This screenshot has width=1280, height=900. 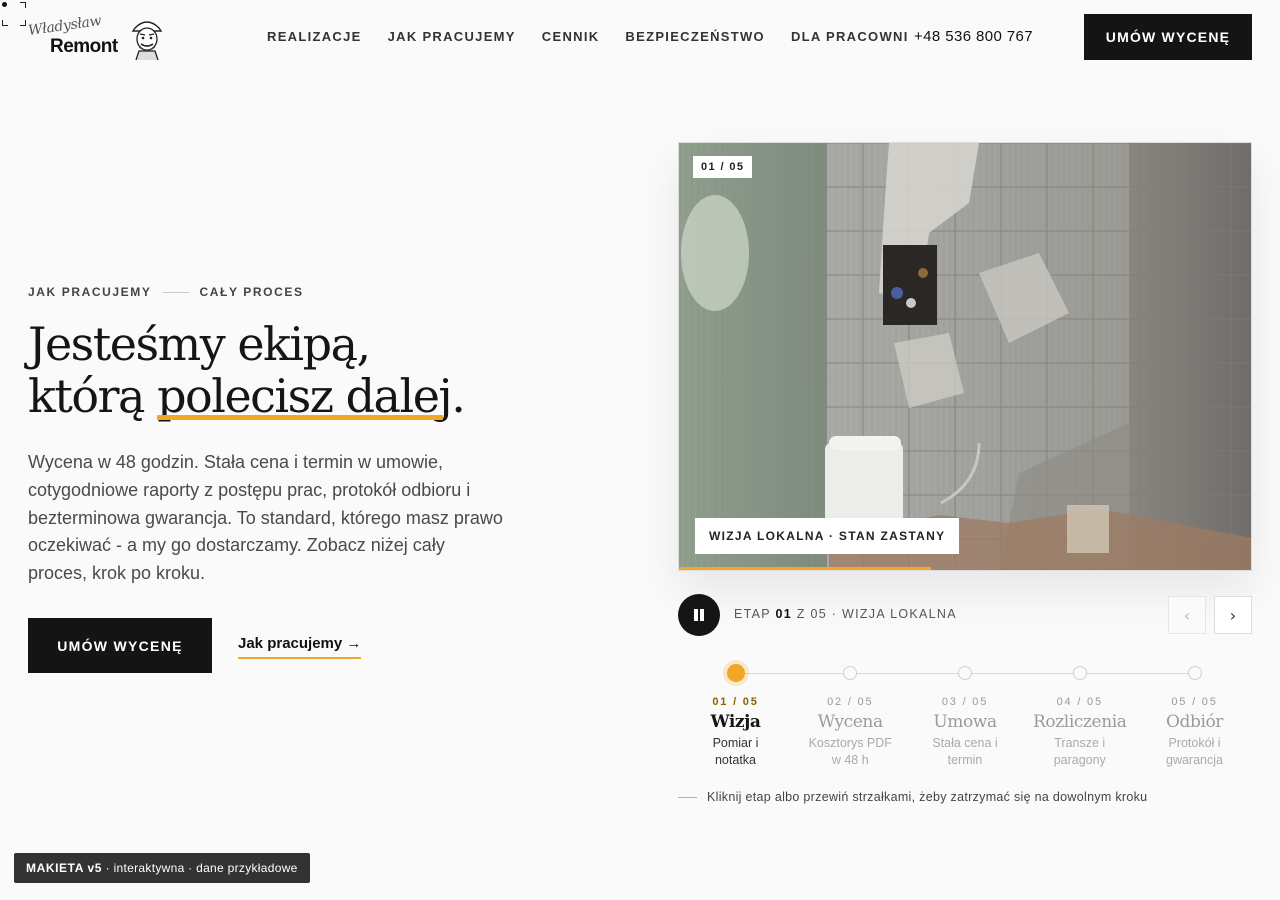 What do you see at coordinates (1194, 702) in the screenshot?
I see `step-number: 05 / 05` at bounding box center [1194, 702].